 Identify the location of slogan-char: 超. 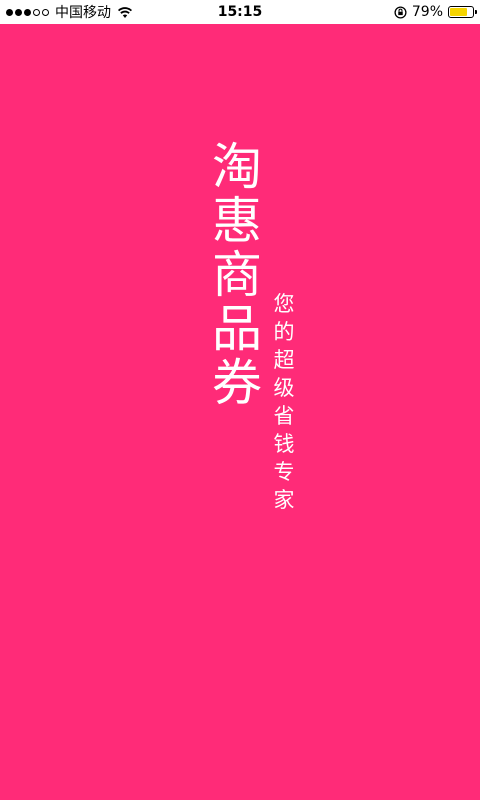
(284, 360).